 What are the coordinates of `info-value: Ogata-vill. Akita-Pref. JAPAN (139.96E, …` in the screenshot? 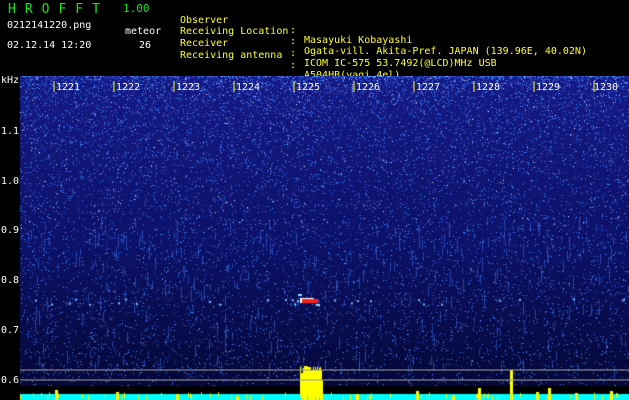 It's located at (445, 51).